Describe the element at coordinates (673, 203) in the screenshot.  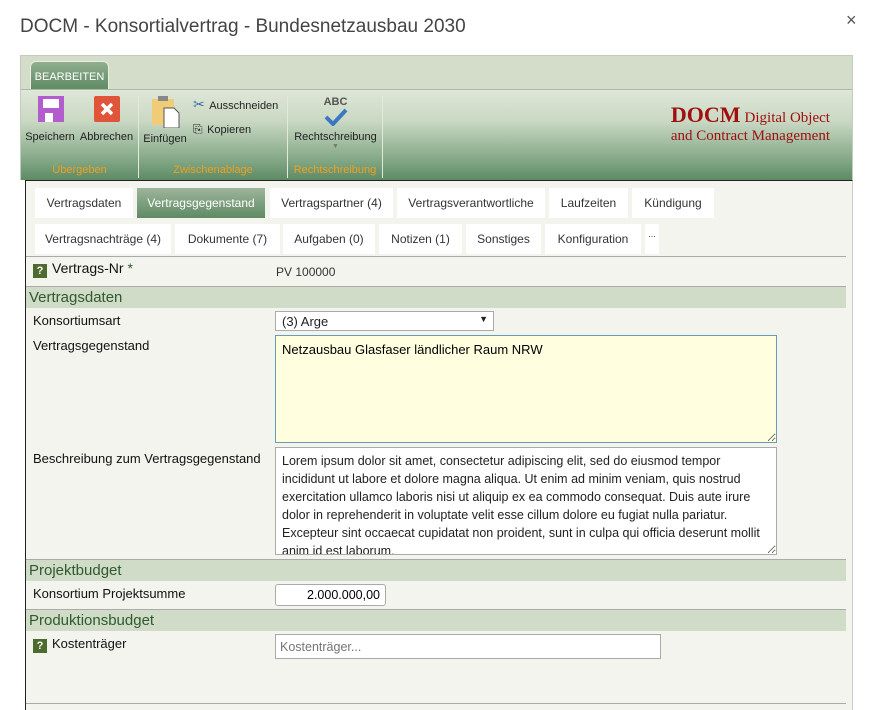
I see `tab-kuendigung: Kündigung` at that location.